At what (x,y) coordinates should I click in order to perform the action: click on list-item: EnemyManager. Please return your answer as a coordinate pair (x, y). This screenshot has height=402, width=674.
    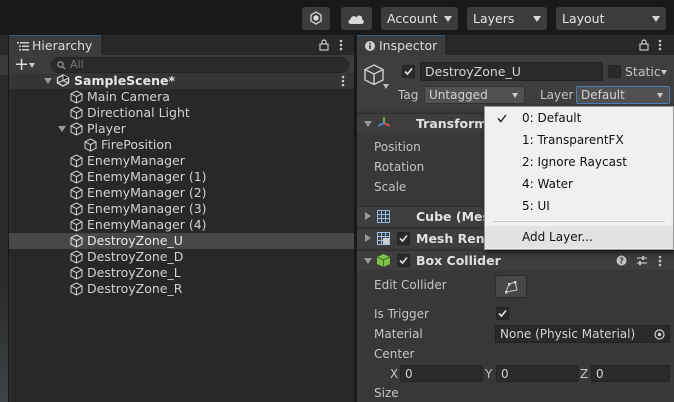
    Looking at the image, I should click on (181, 161).